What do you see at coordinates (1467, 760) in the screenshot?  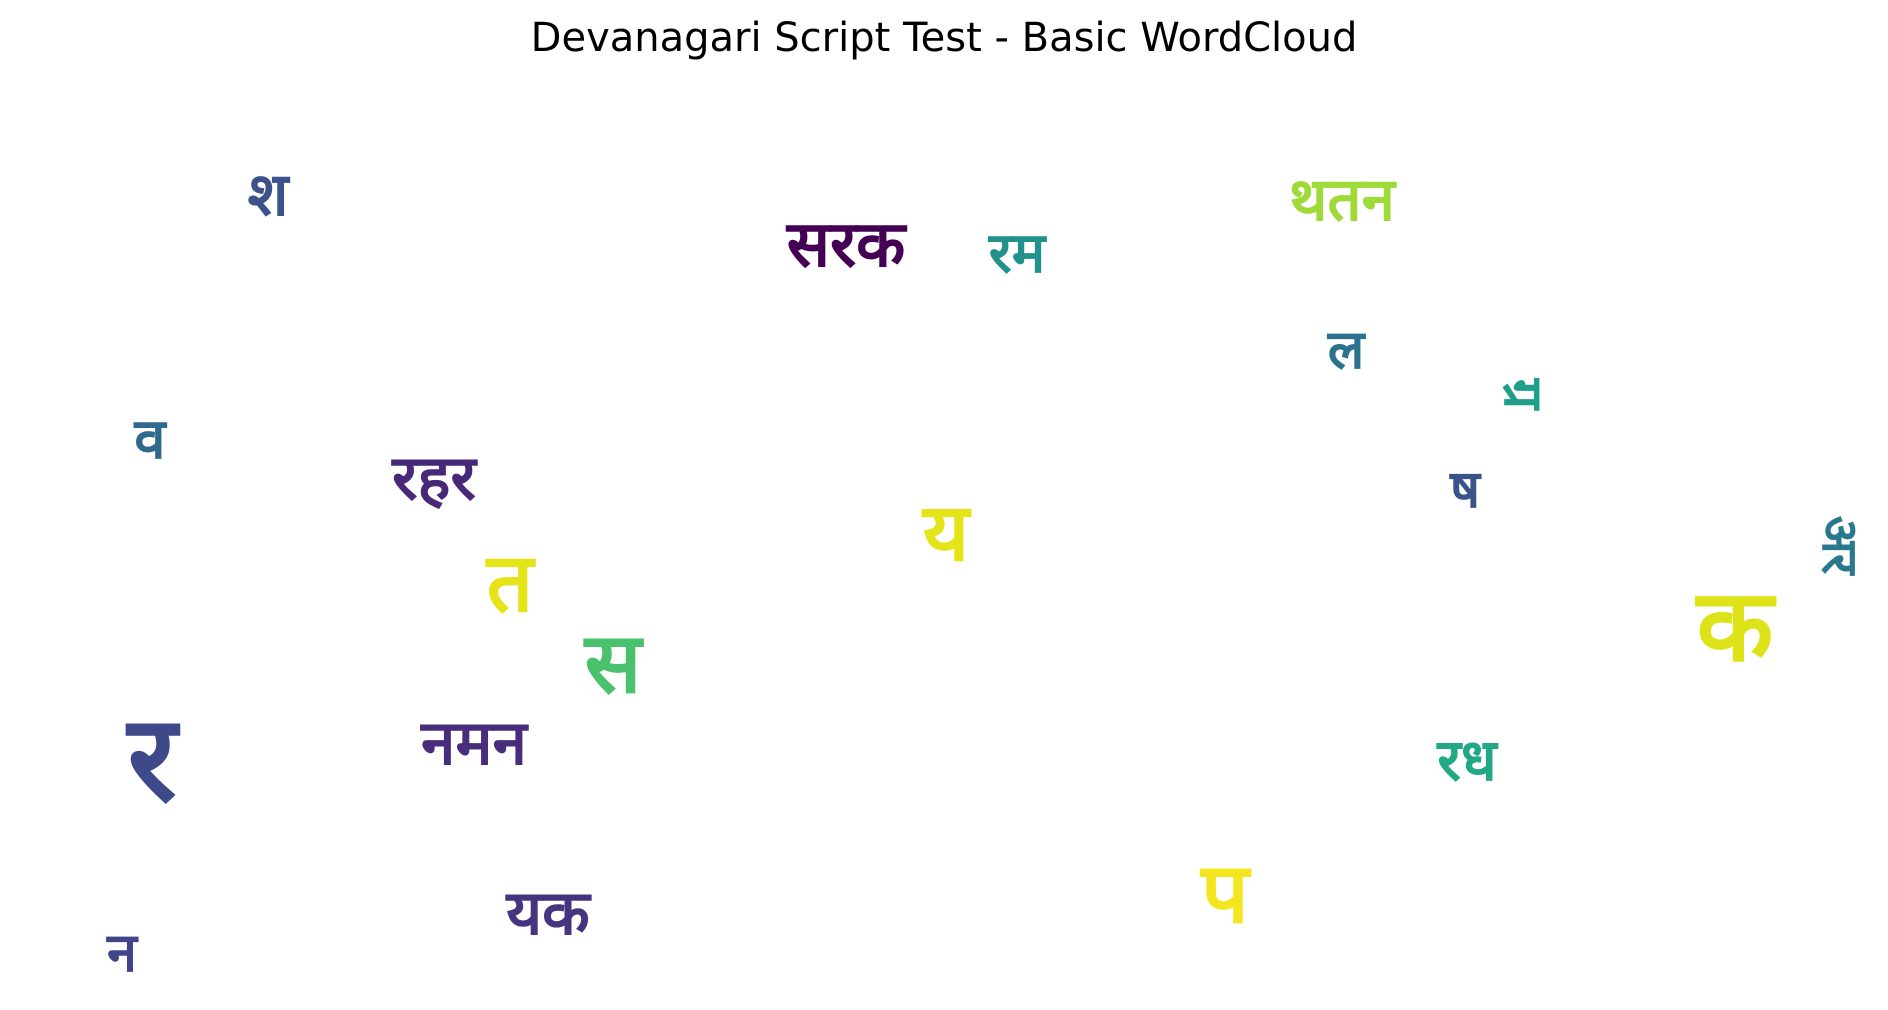 I see `cloud-word: रध` at bounding box center [1467, 760].